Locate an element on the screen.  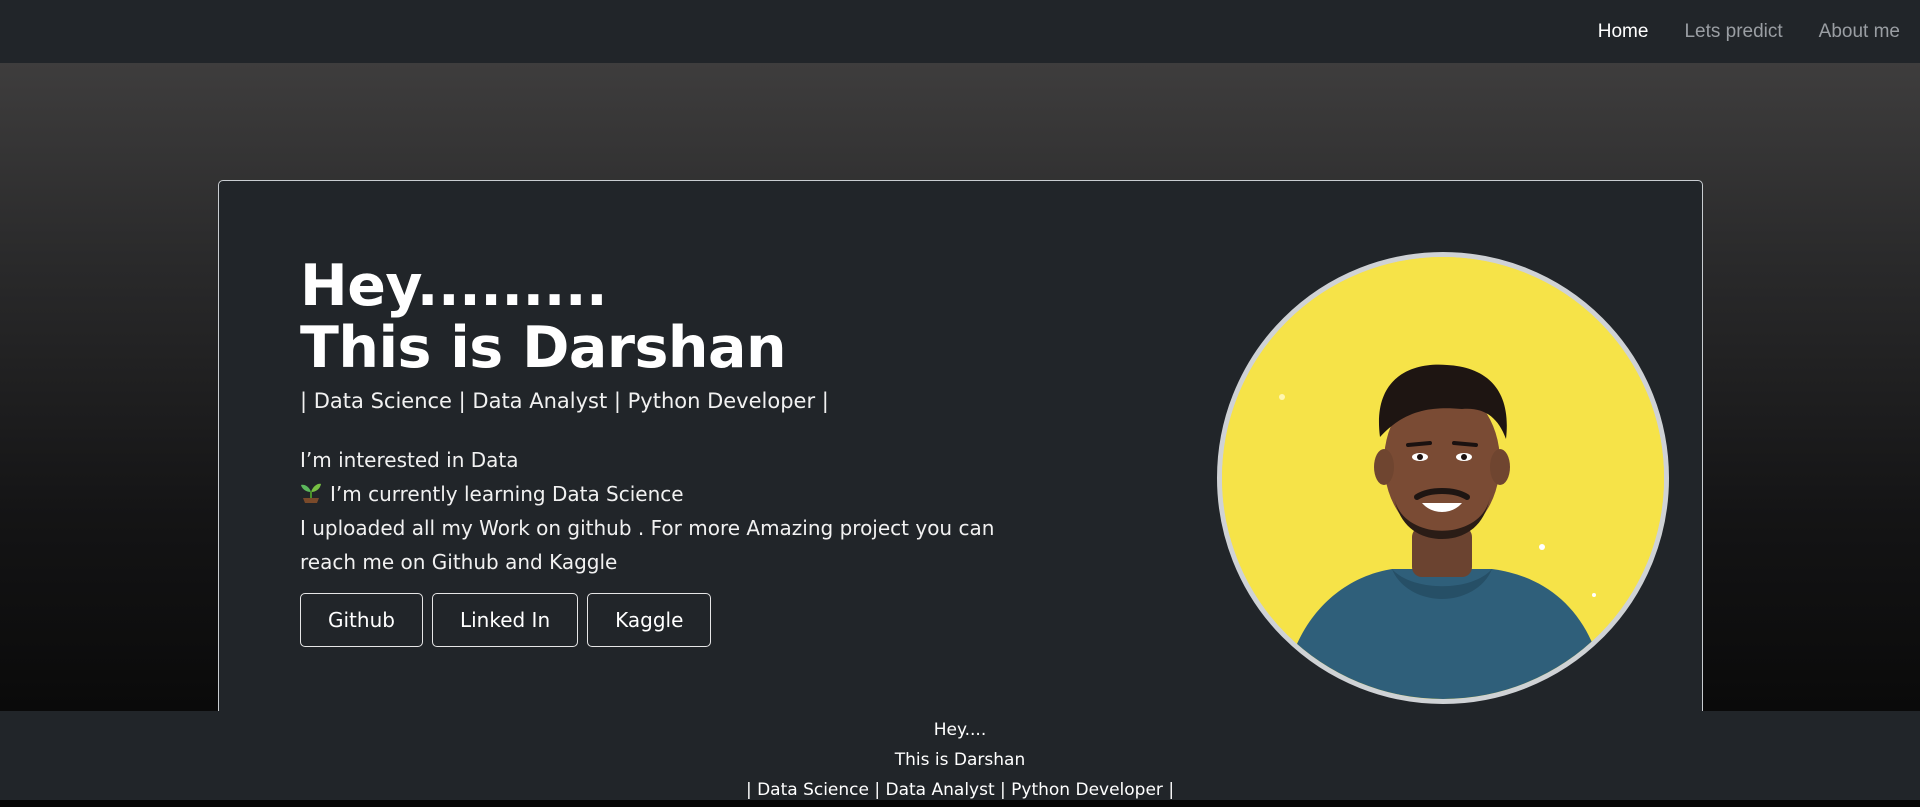
bottom-strip is located at coordinates (960, 803).